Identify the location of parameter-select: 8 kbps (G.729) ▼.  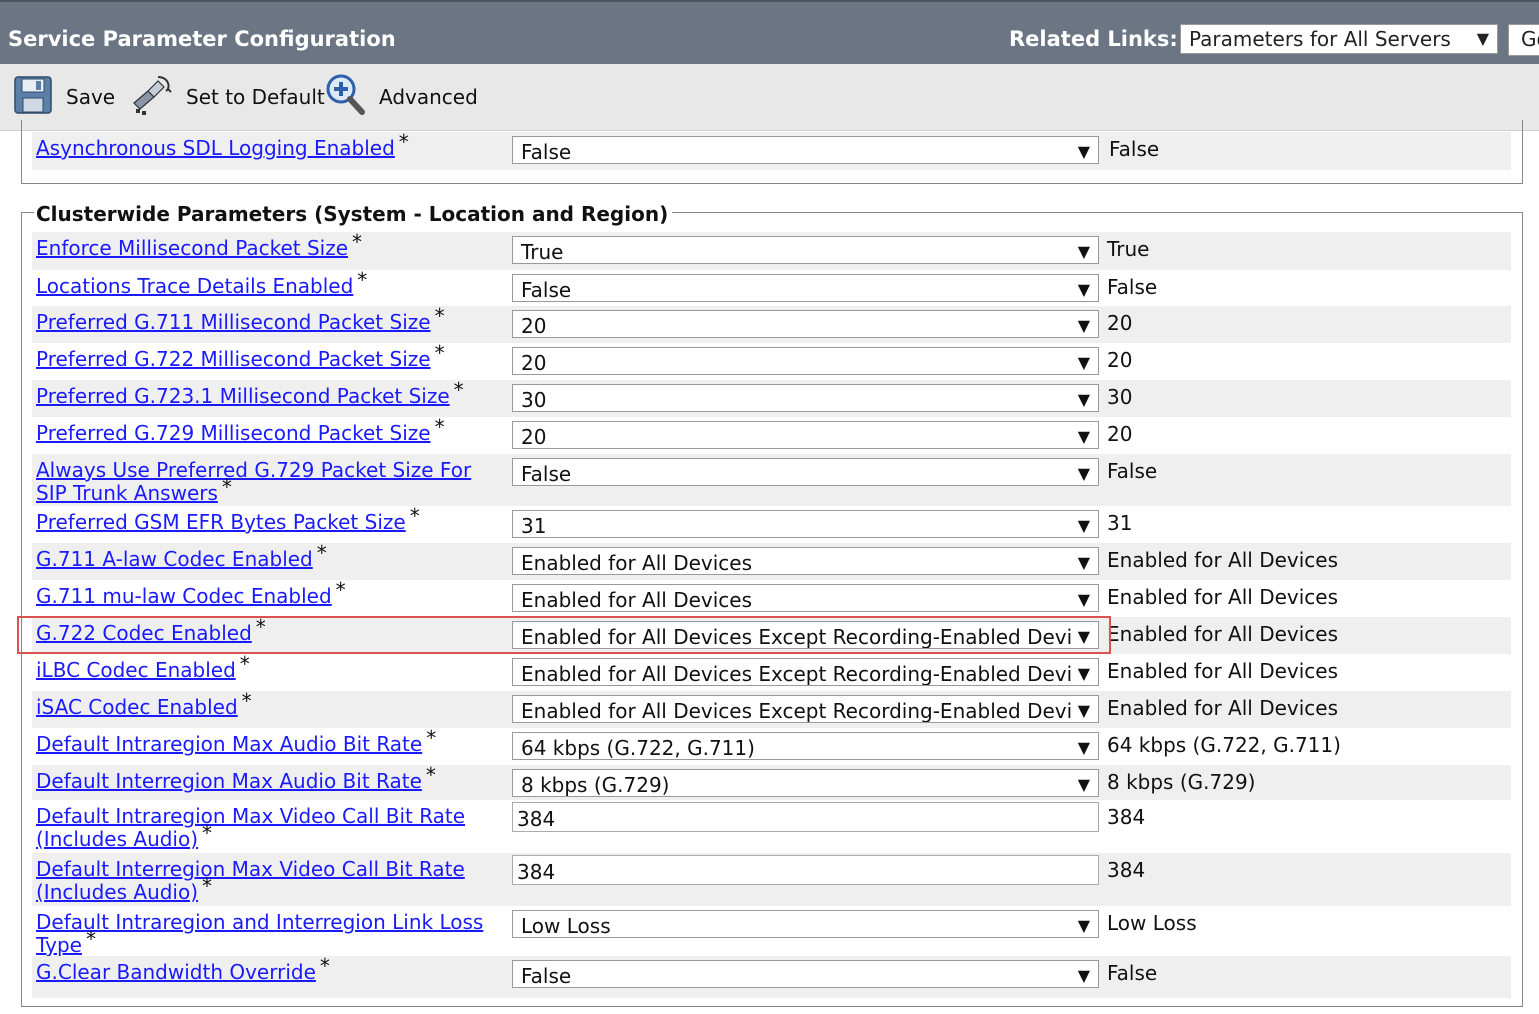
(805, 783).